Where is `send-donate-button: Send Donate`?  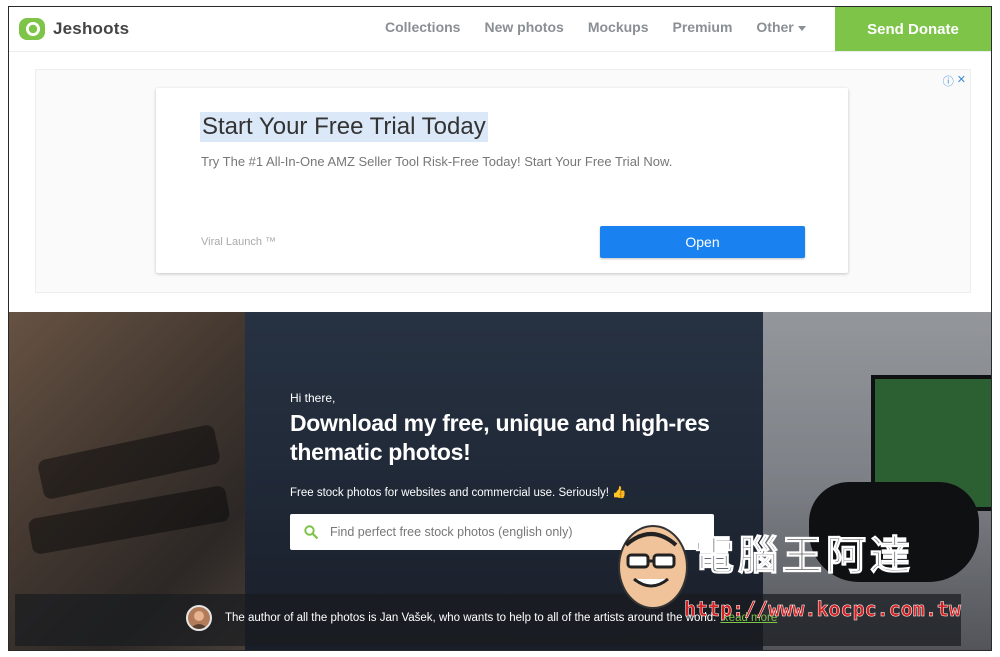
send-donate-button: Send Donate is located at coordinates (913, 29).